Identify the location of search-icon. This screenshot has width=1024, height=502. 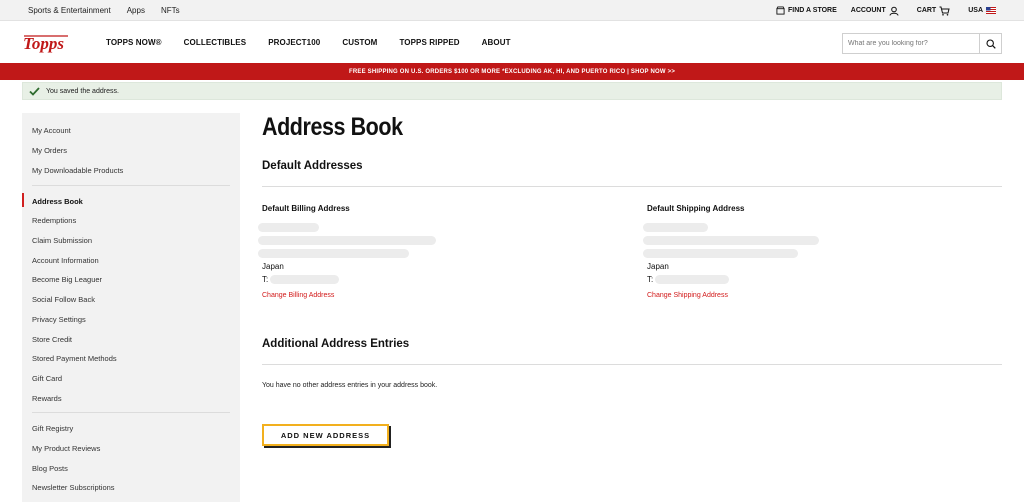
(990, 43).